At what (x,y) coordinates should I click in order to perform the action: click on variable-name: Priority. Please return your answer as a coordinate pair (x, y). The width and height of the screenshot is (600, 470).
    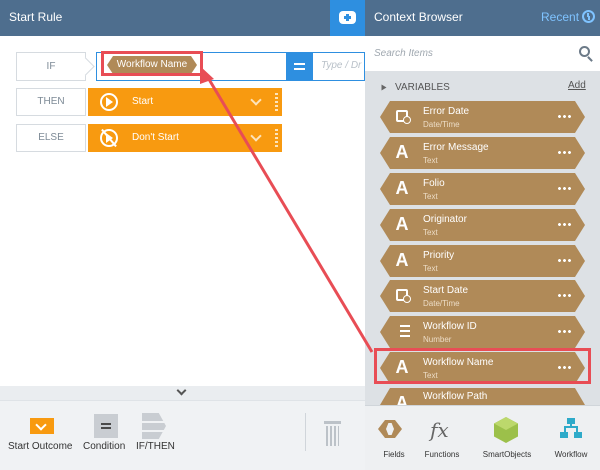
    Looking at the image, I should click on (439, 255).